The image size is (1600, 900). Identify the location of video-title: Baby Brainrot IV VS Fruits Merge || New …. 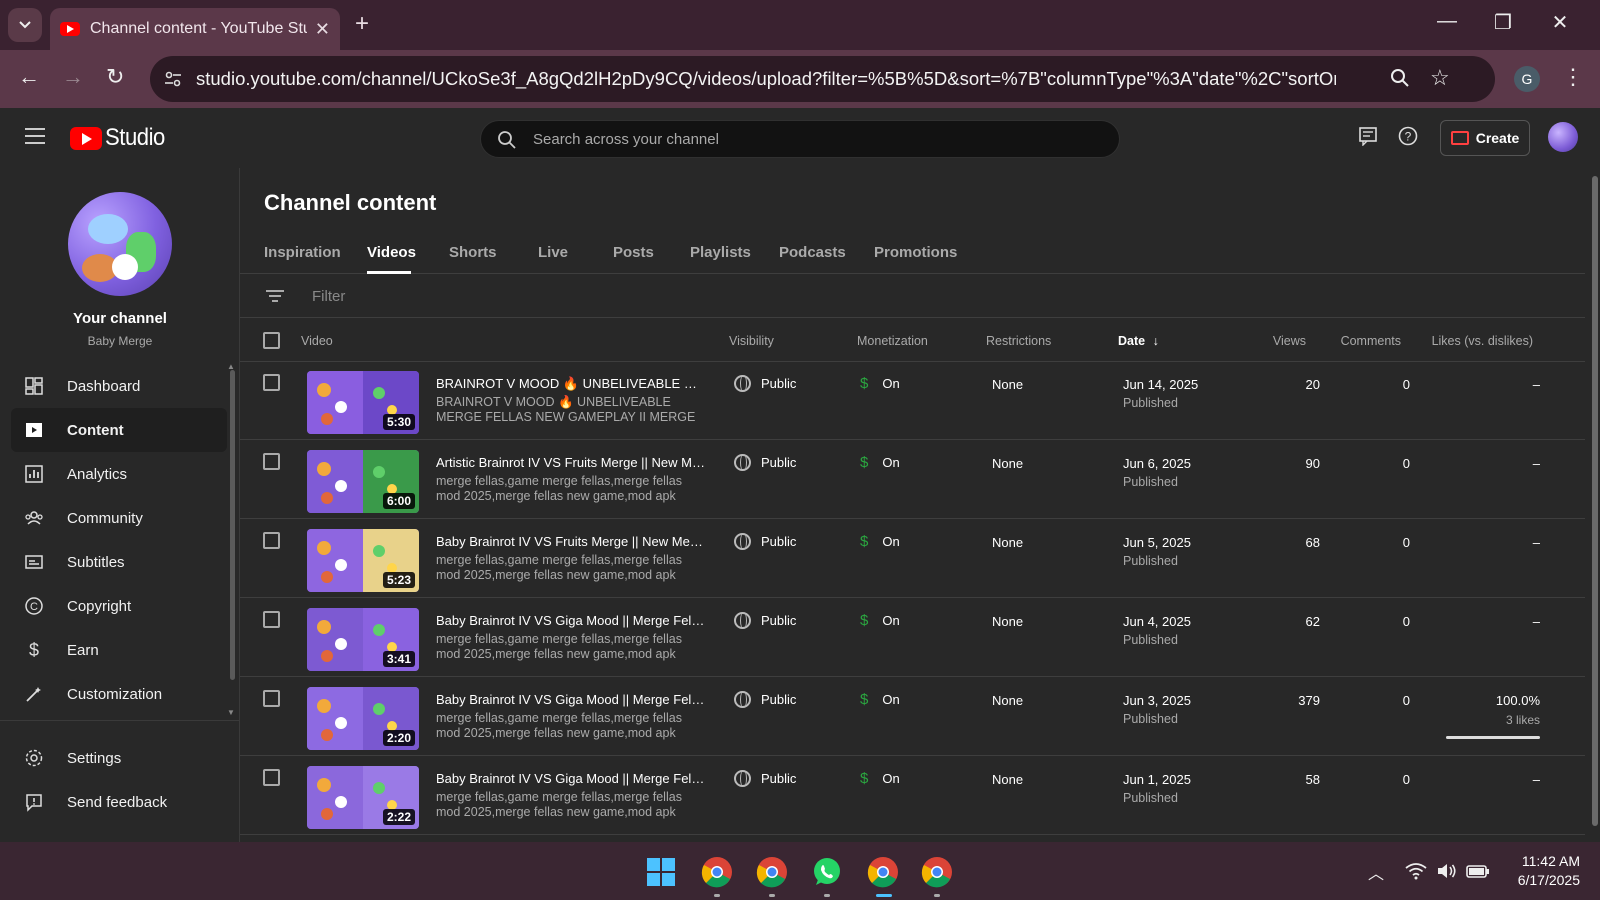
(571, 541).